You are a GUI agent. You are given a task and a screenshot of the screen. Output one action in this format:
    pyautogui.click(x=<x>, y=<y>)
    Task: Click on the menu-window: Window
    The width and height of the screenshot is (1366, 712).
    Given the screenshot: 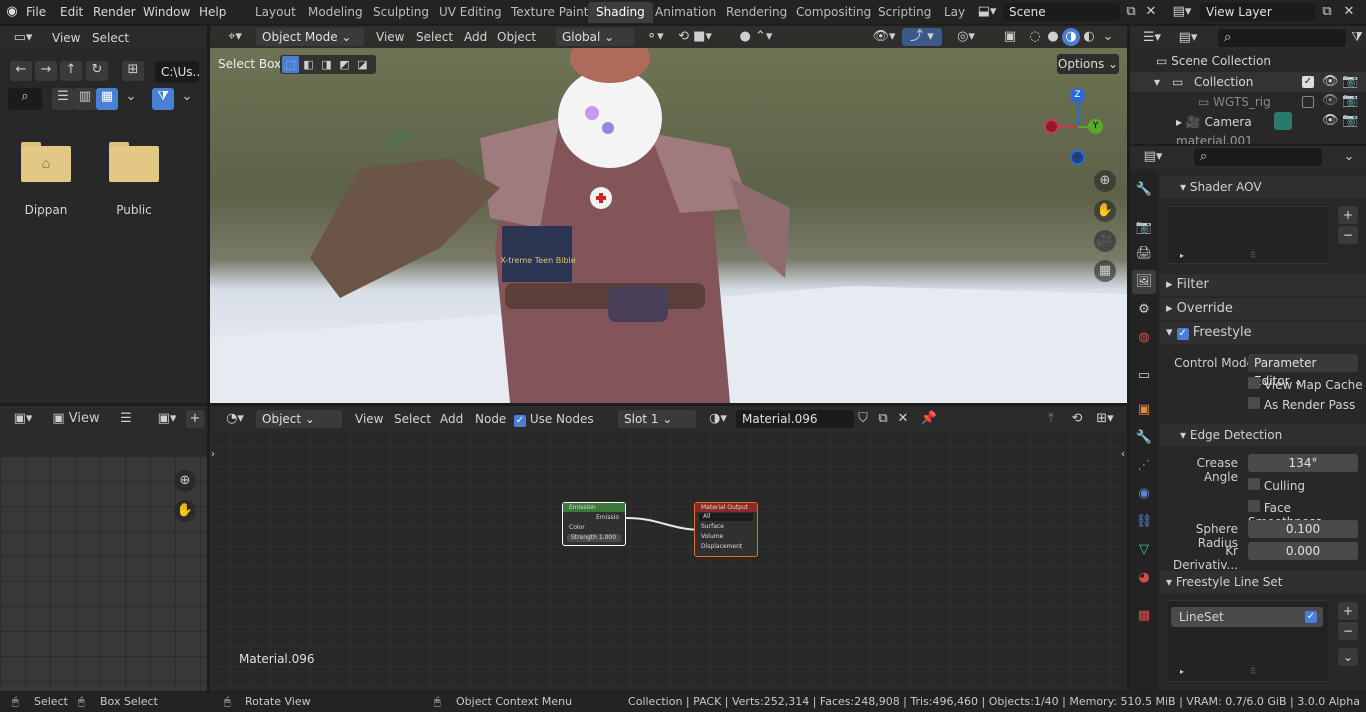 What is the action you would take?
    pyautogui.click(x=166, y=12)
    